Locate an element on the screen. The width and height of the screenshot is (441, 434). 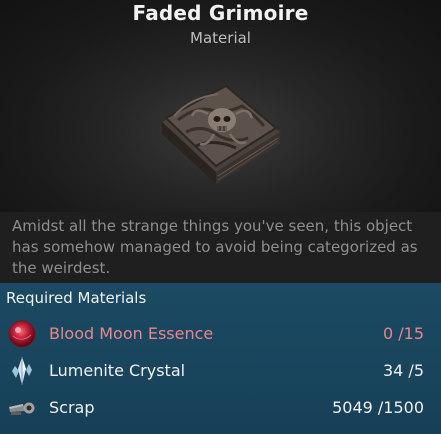
blood-moon-essence-icon is located at coordinates (22, 334).